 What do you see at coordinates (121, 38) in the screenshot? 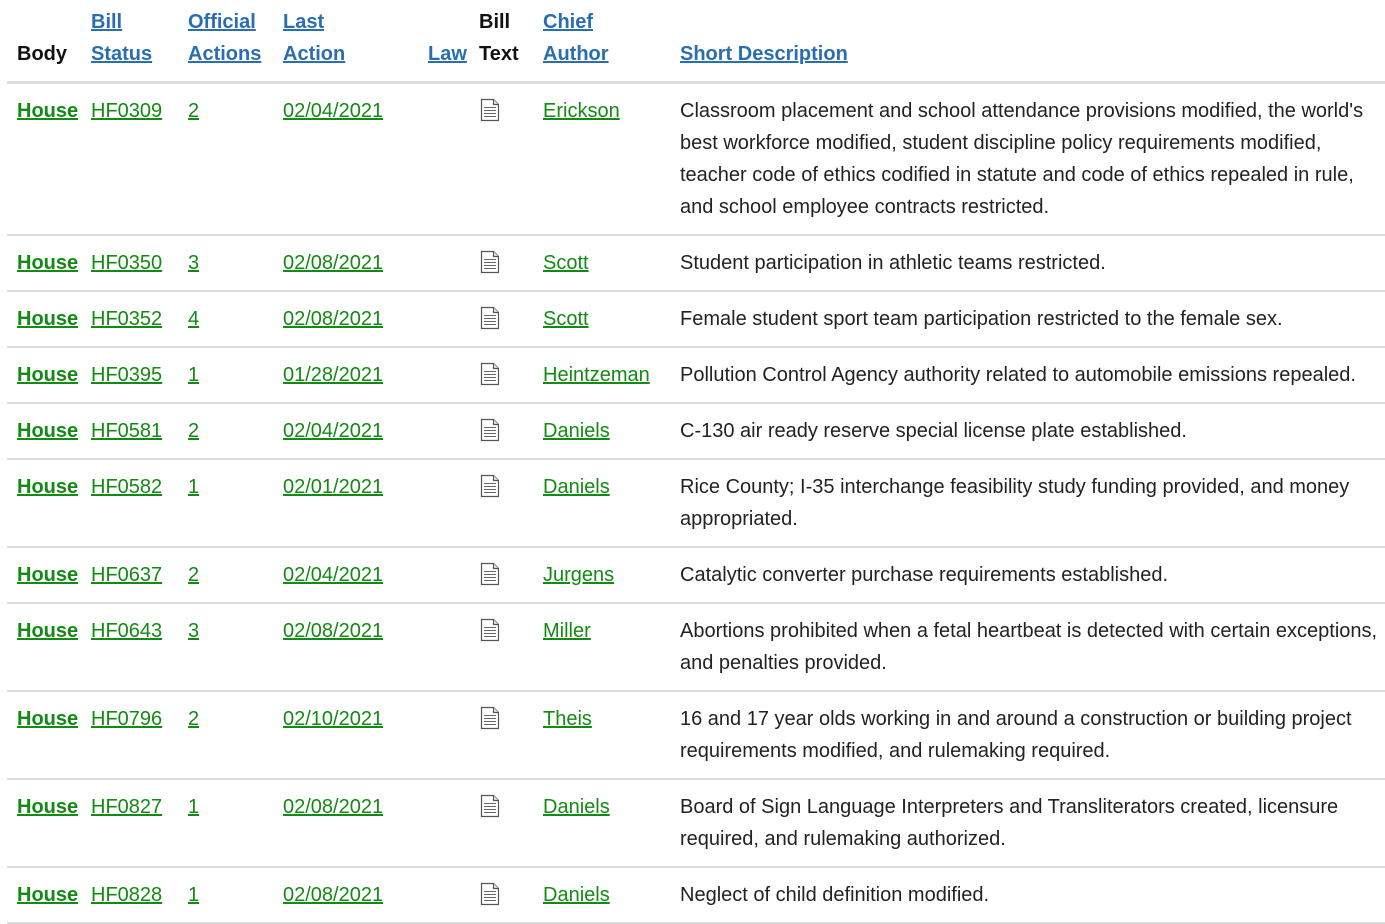
I see `sort-bill-status-link: Bill Status` at bounding box center [121, 38].